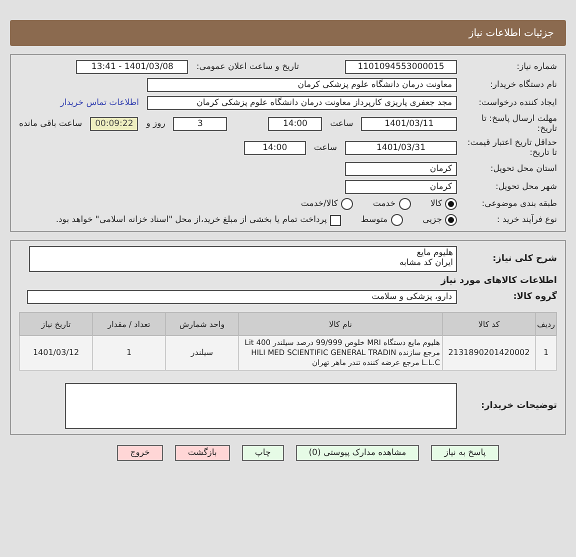 The height and width of the screenshot is (557, 576). I want to click on checkbox, so click(335, 220).